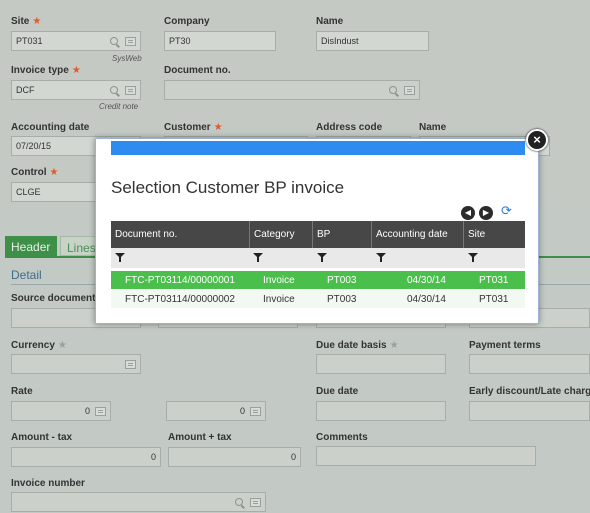 Image resolution: width=590 pixels, height=513 pixels. Describe the element at coordinates (330, 21) in the screenshot. I see `name-label: Name` at that location.